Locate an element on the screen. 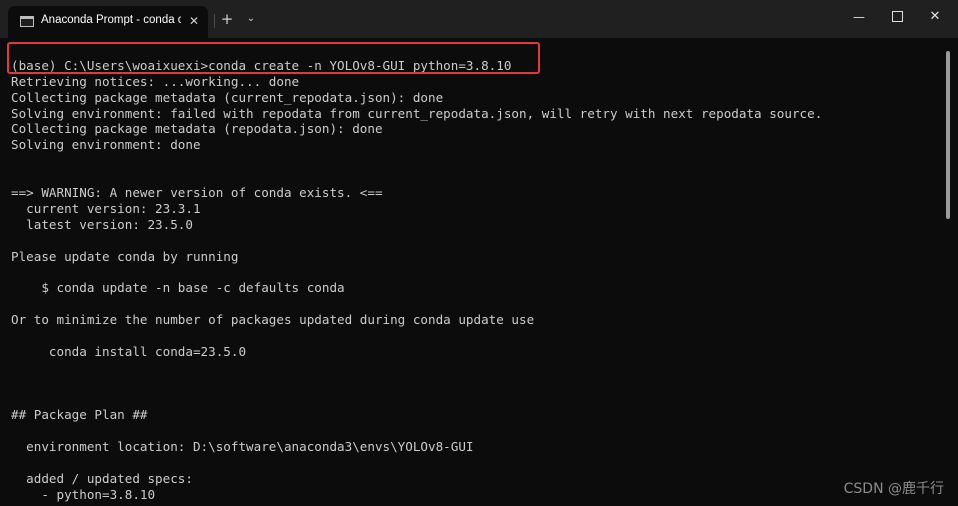 The image size is (958, 506). terminal-line: latest version: 23.5.0 is located at coordinates (102, 224).